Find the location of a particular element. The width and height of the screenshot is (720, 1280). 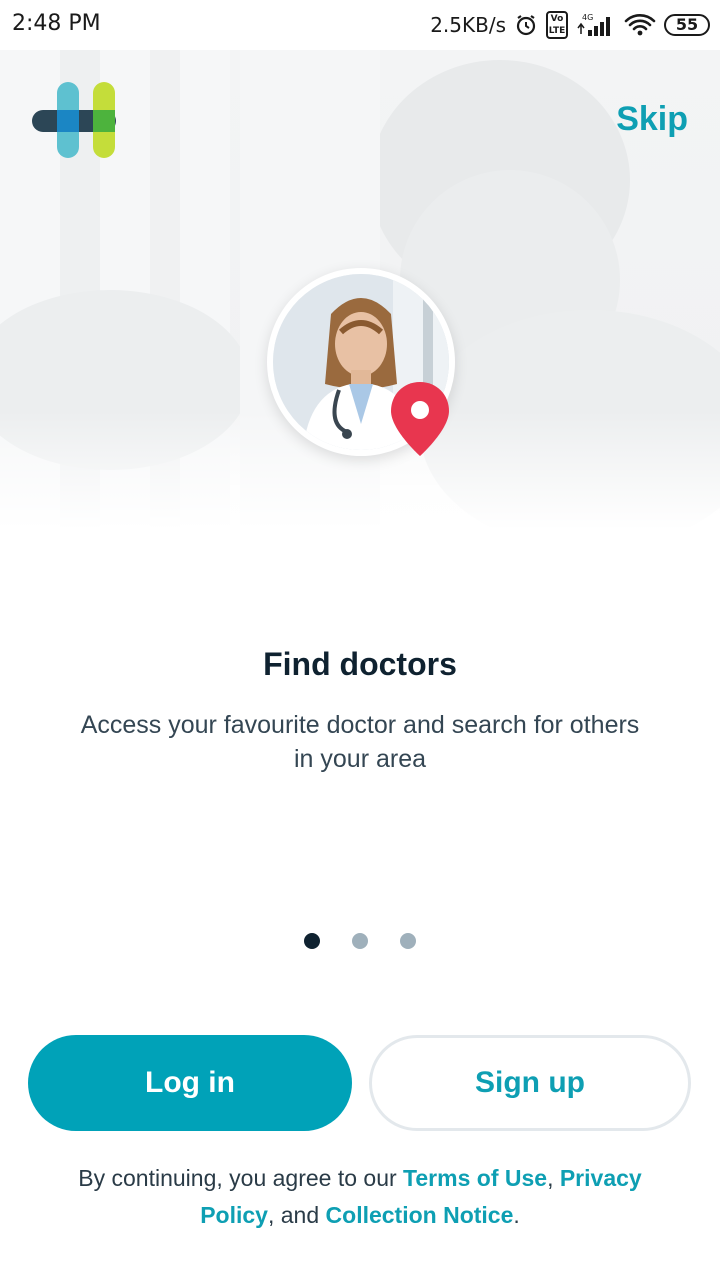

signal-icon: 4G is located at coordinates (596, 25).